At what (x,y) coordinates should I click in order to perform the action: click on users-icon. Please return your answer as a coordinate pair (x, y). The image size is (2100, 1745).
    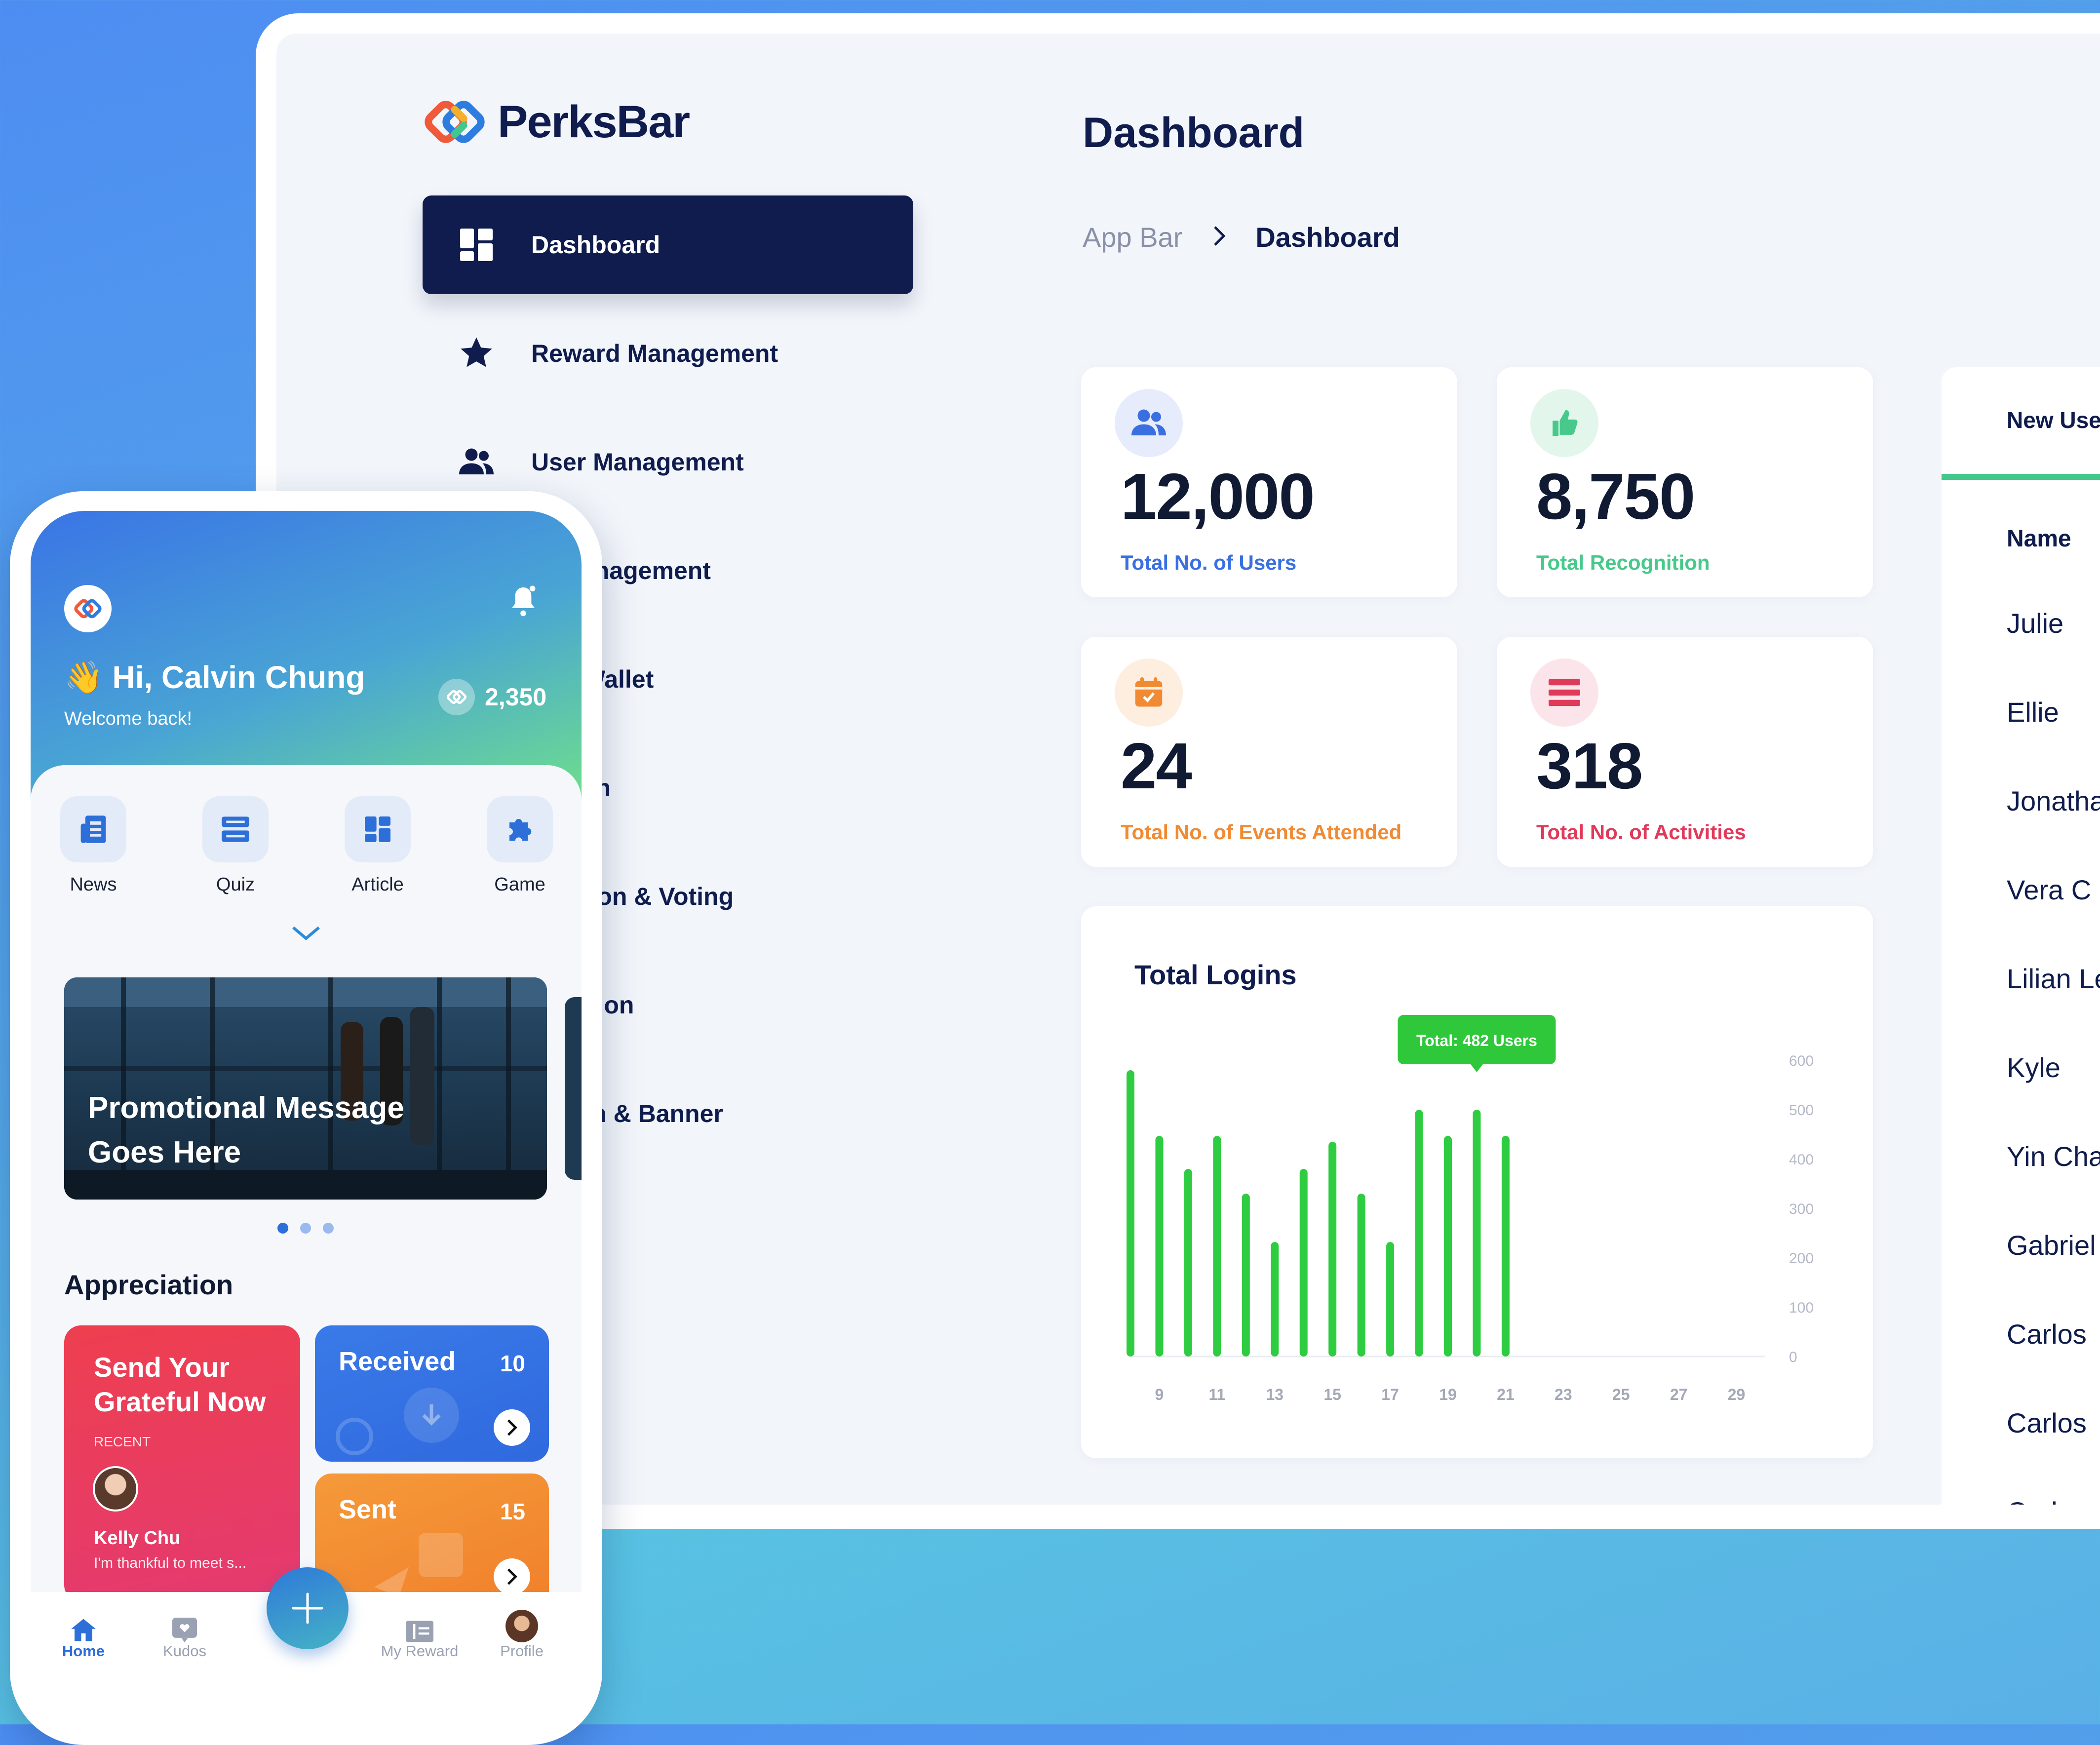
    Looking at the image, I should click on (477, 462).